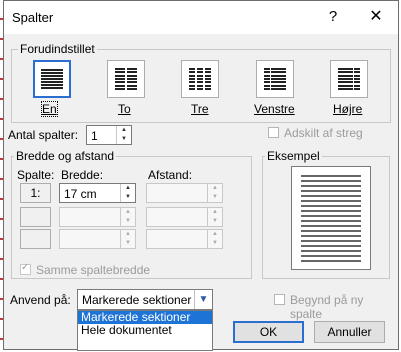 This screenshot has height=352, width=401. Describe the element at coordinates (184, 217) in the screenshot. I see `spacing-input-2: ▲ ▼` at that location.